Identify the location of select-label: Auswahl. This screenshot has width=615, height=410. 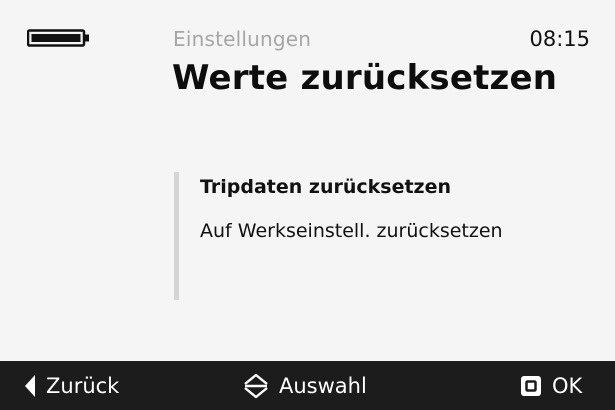
(323, 385).